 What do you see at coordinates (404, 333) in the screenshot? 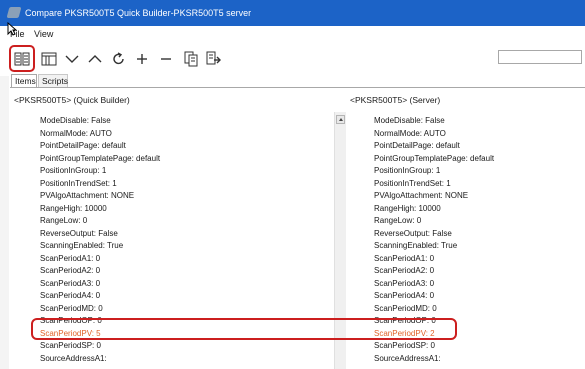
I see `changed-list-item: ScanPeriodPV: 2` at bounding box center [404, 333].